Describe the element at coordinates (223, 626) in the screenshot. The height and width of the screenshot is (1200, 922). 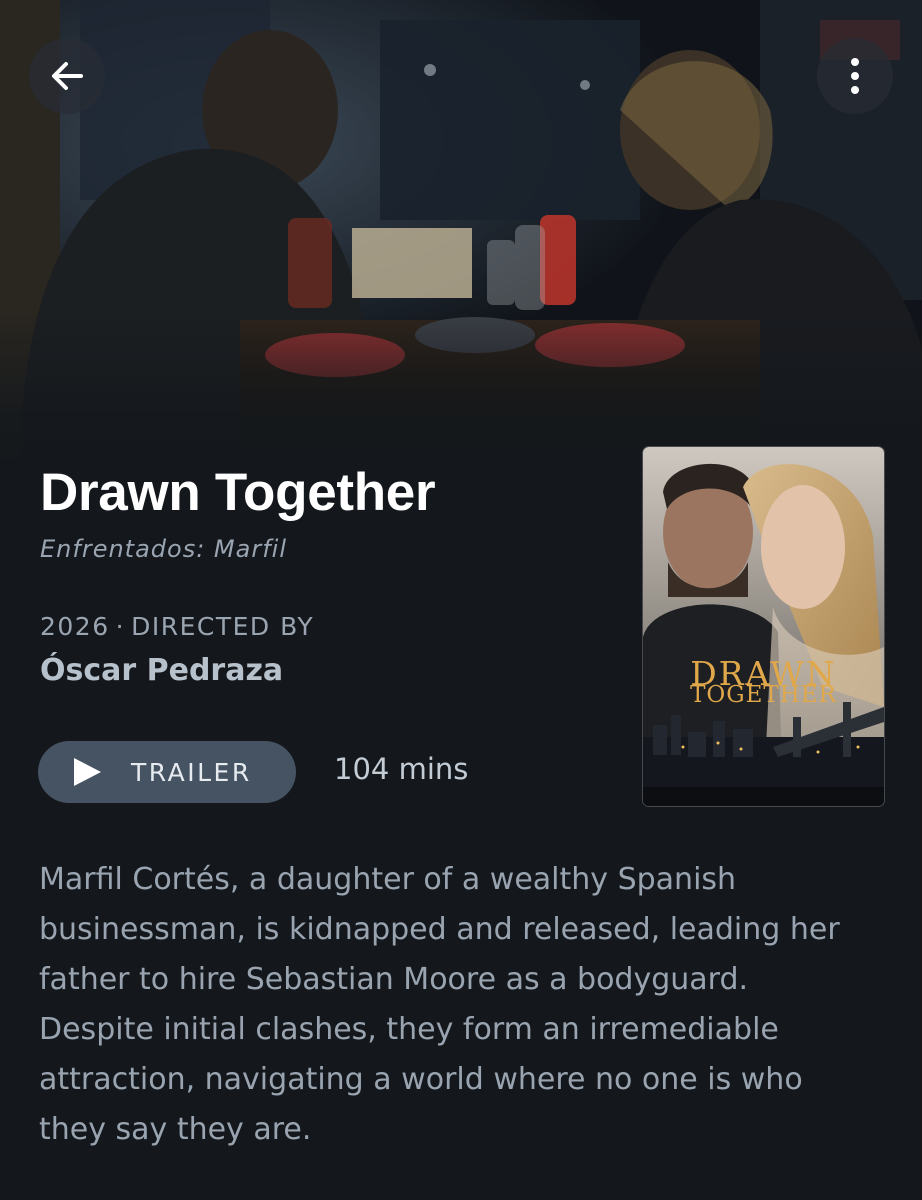
I see `directed-by-label: DIRECTED BY` at that location.